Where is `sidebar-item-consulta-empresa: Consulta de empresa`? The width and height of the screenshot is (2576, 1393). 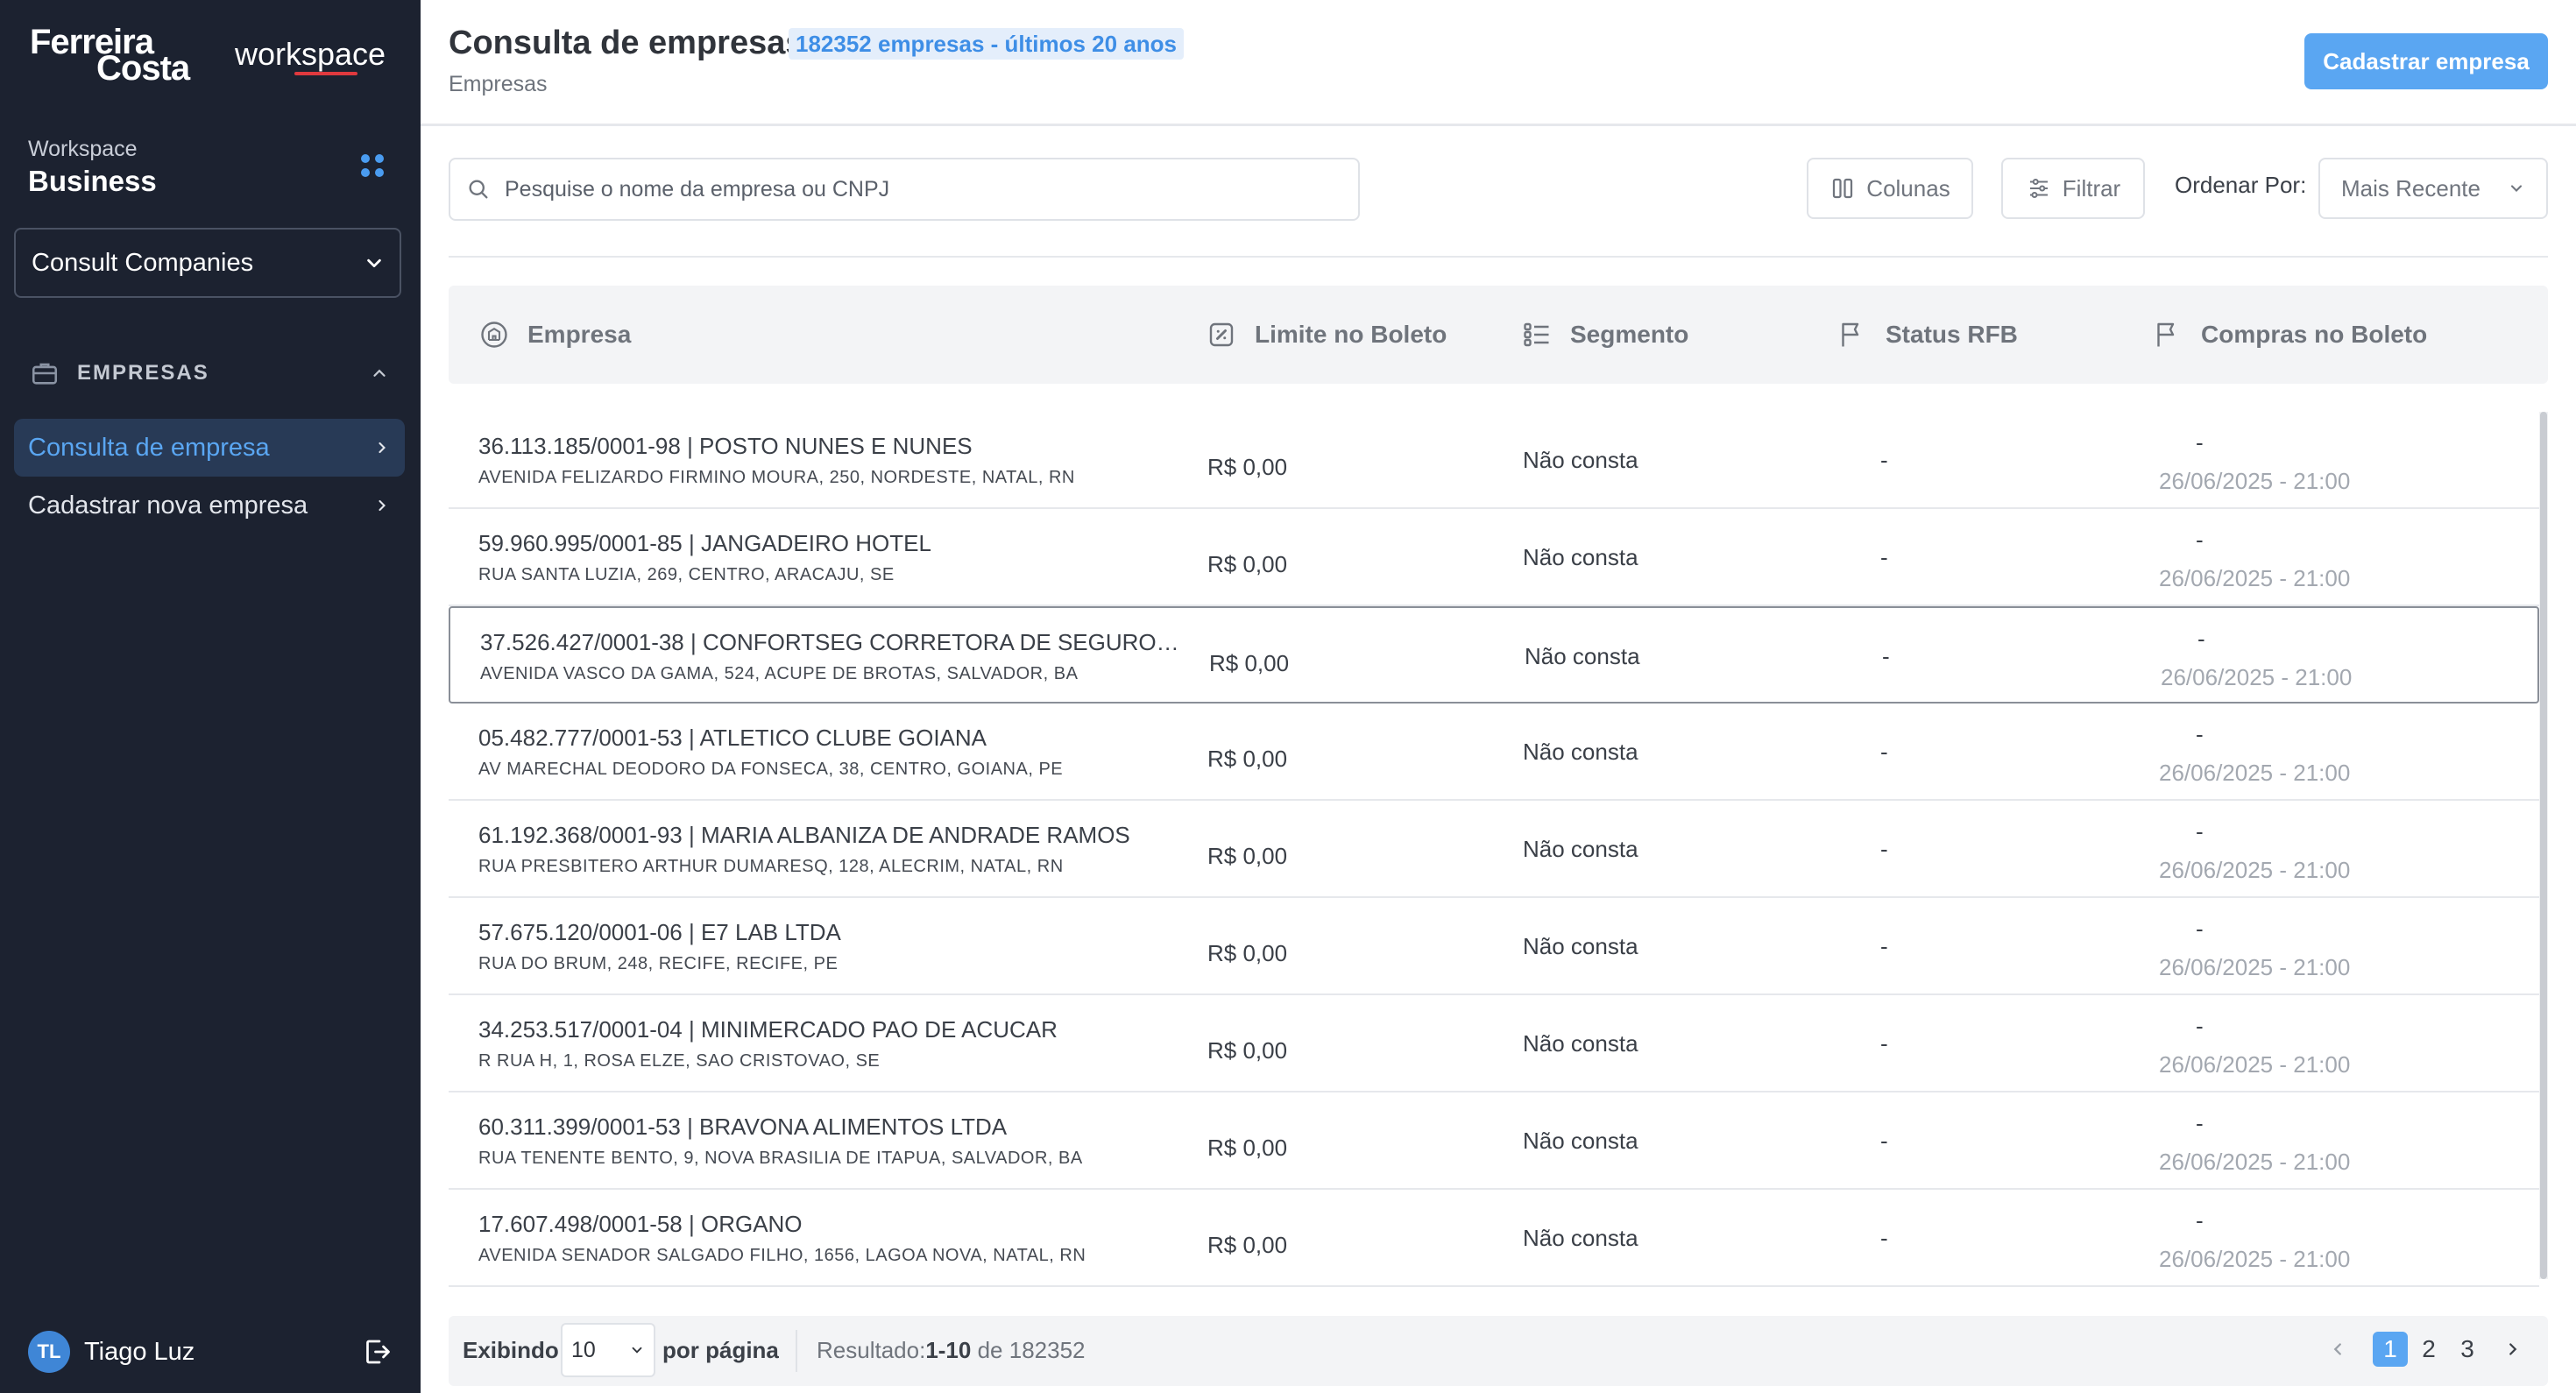 sidebar-item-consulta-empresa: Consulta de empresa is located at coordinates (209, 448).